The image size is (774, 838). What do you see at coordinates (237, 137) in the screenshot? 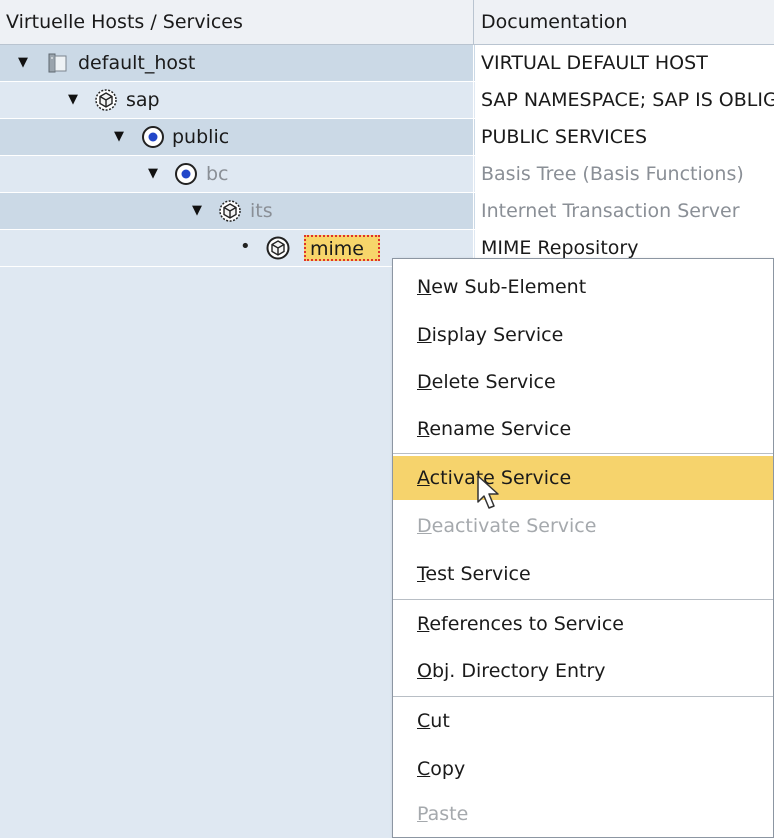
I see `tree-cell-service: ▼ public` at bounding box center [237, 137].